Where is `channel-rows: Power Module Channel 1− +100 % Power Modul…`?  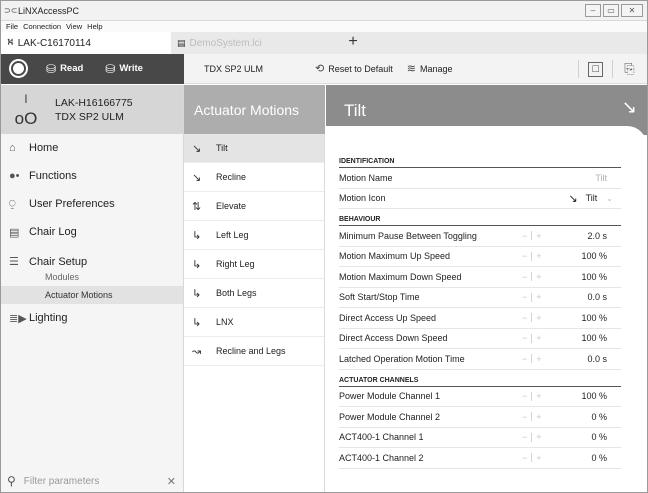 channel-rows: Power Module Channel 1− +100 % Power Modul… is located at coordinates (480, 428).